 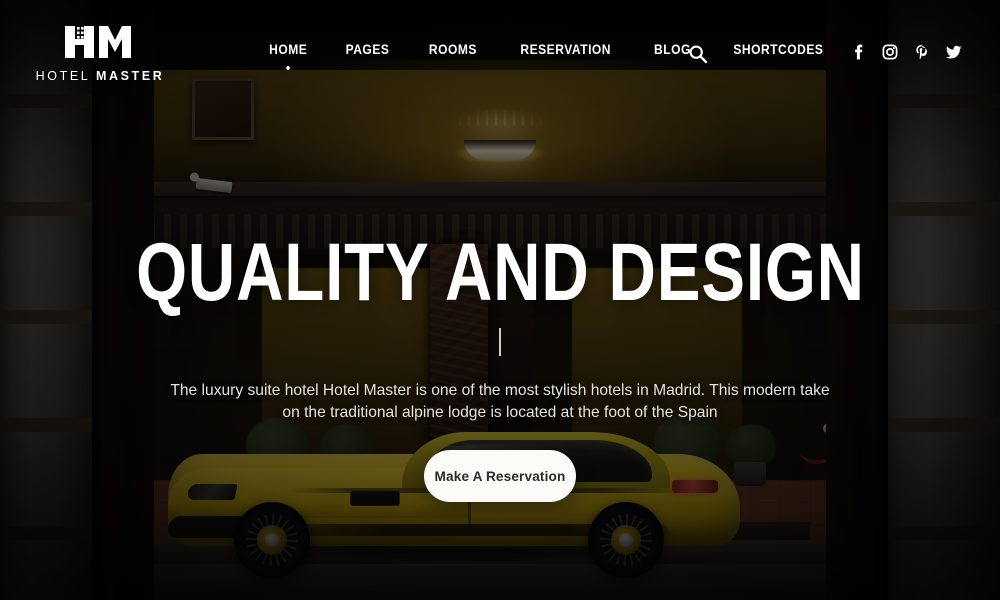 What do you see at coordinates (858, 52) in the screenshot?
I see `facebook-icon` at bounding box center [858, 52].